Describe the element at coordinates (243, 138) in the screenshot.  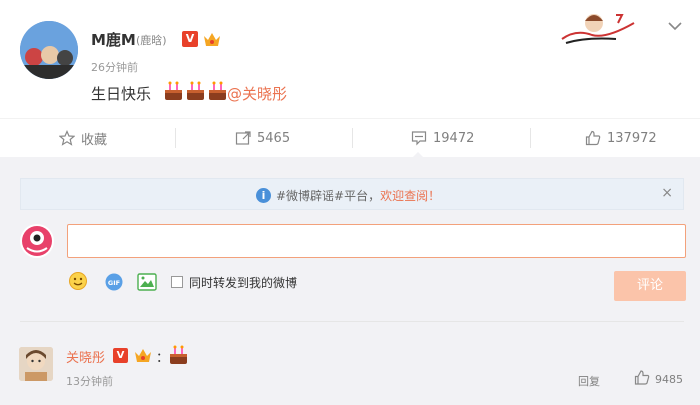
I see `repost-icon` at that location.